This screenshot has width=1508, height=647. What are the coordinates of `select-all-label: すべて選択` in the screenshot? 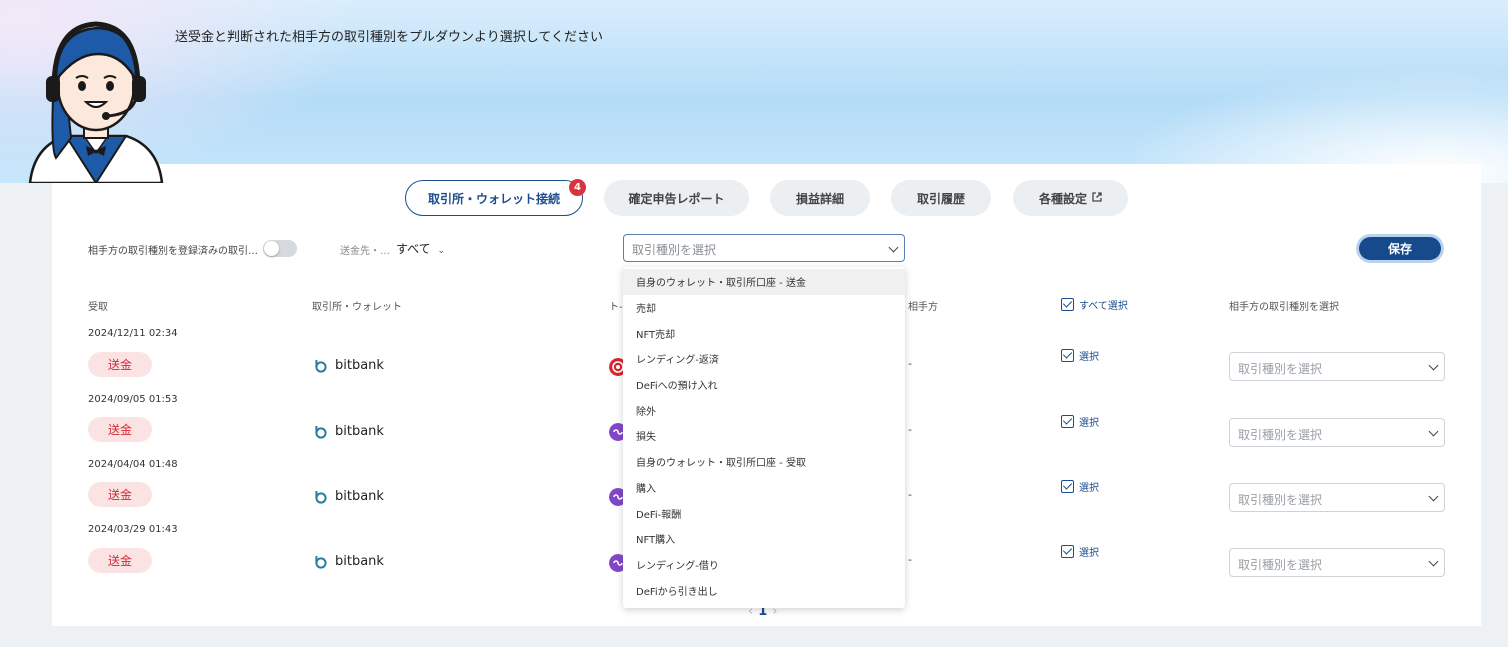 It's located at (1103, 306).